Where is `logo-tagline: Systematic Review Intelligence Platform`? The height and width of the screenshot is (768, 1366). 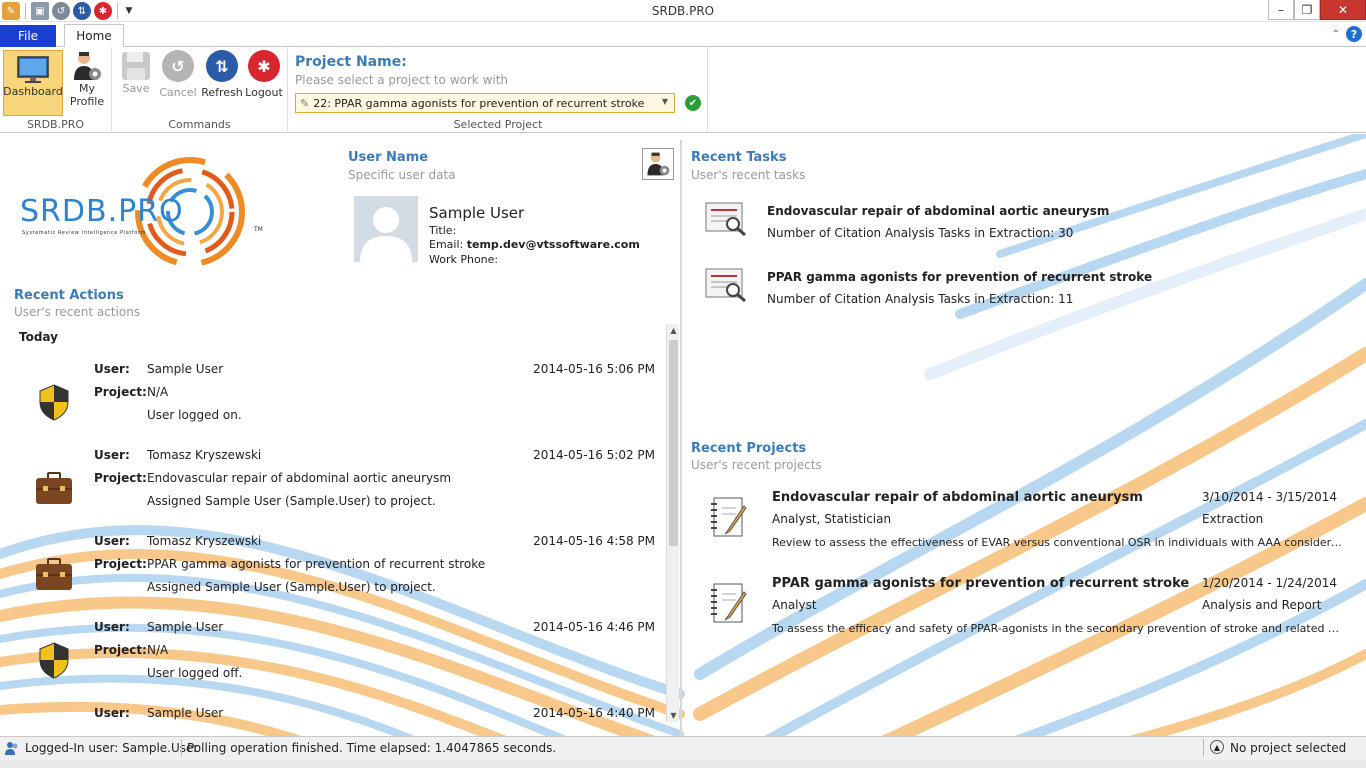 logo-tagline: Systematic Review Intelligence Platform is located at coordinates (84, 233).